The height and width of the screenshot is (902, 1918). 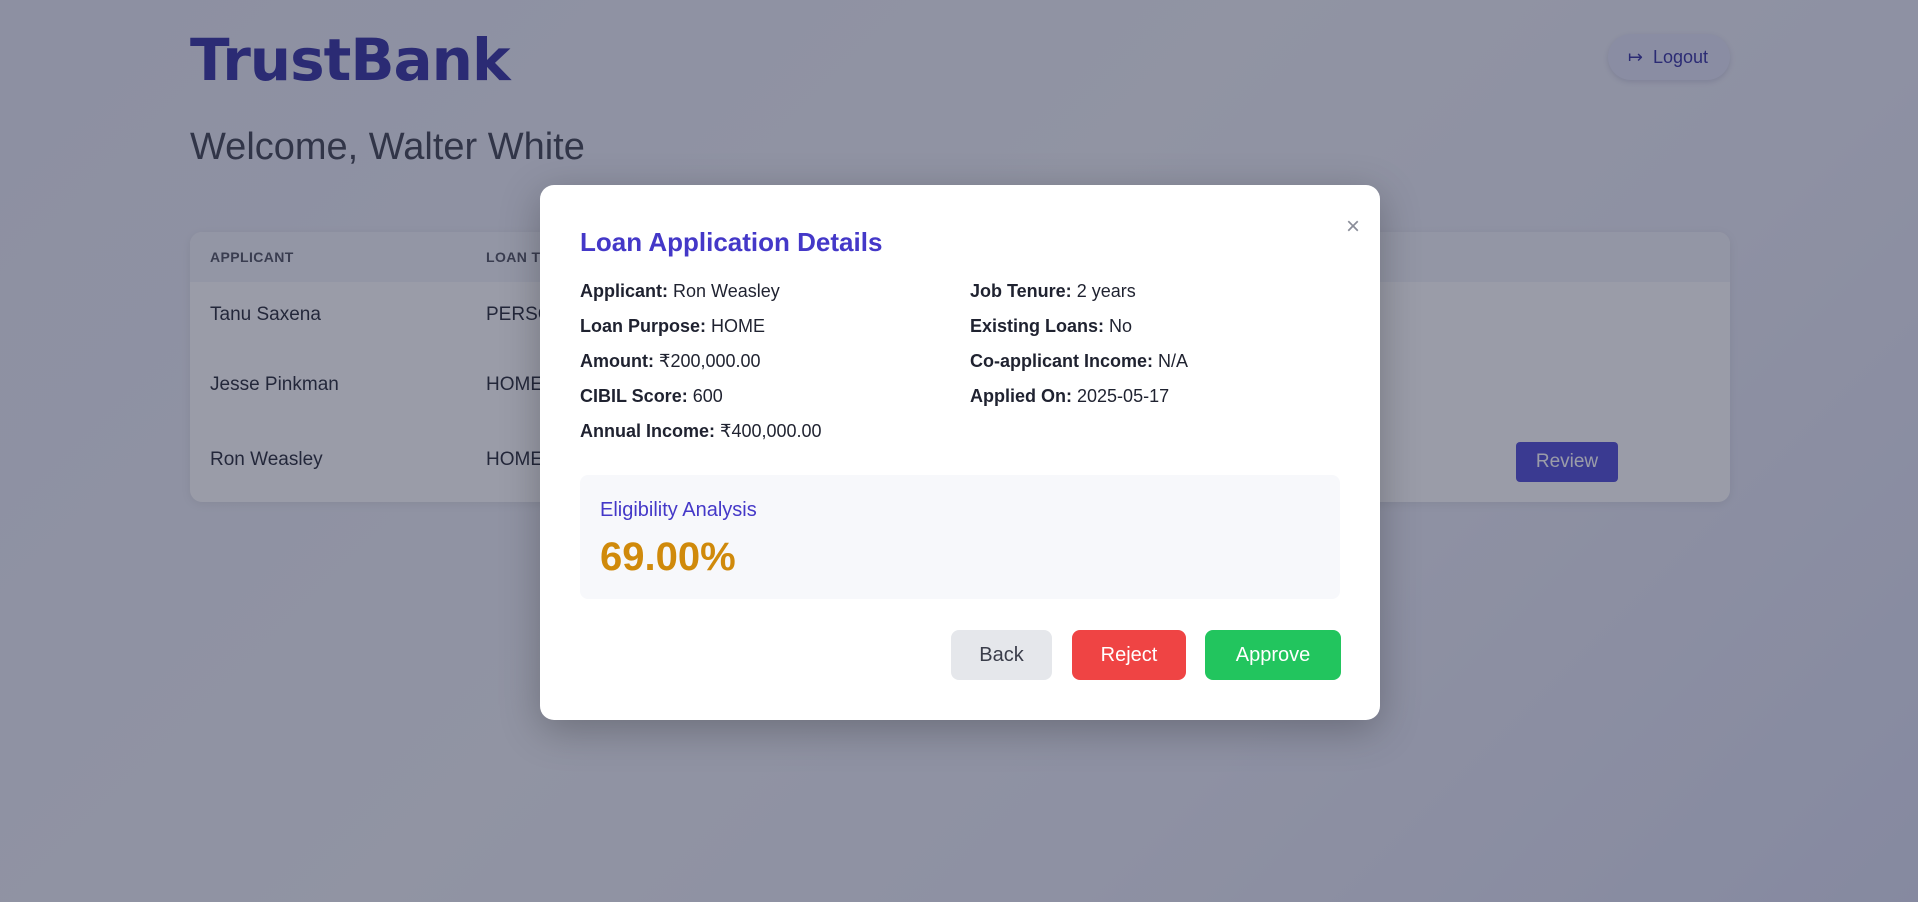 I want to click on approve-button: Approve, so click(x=1273, y=655).